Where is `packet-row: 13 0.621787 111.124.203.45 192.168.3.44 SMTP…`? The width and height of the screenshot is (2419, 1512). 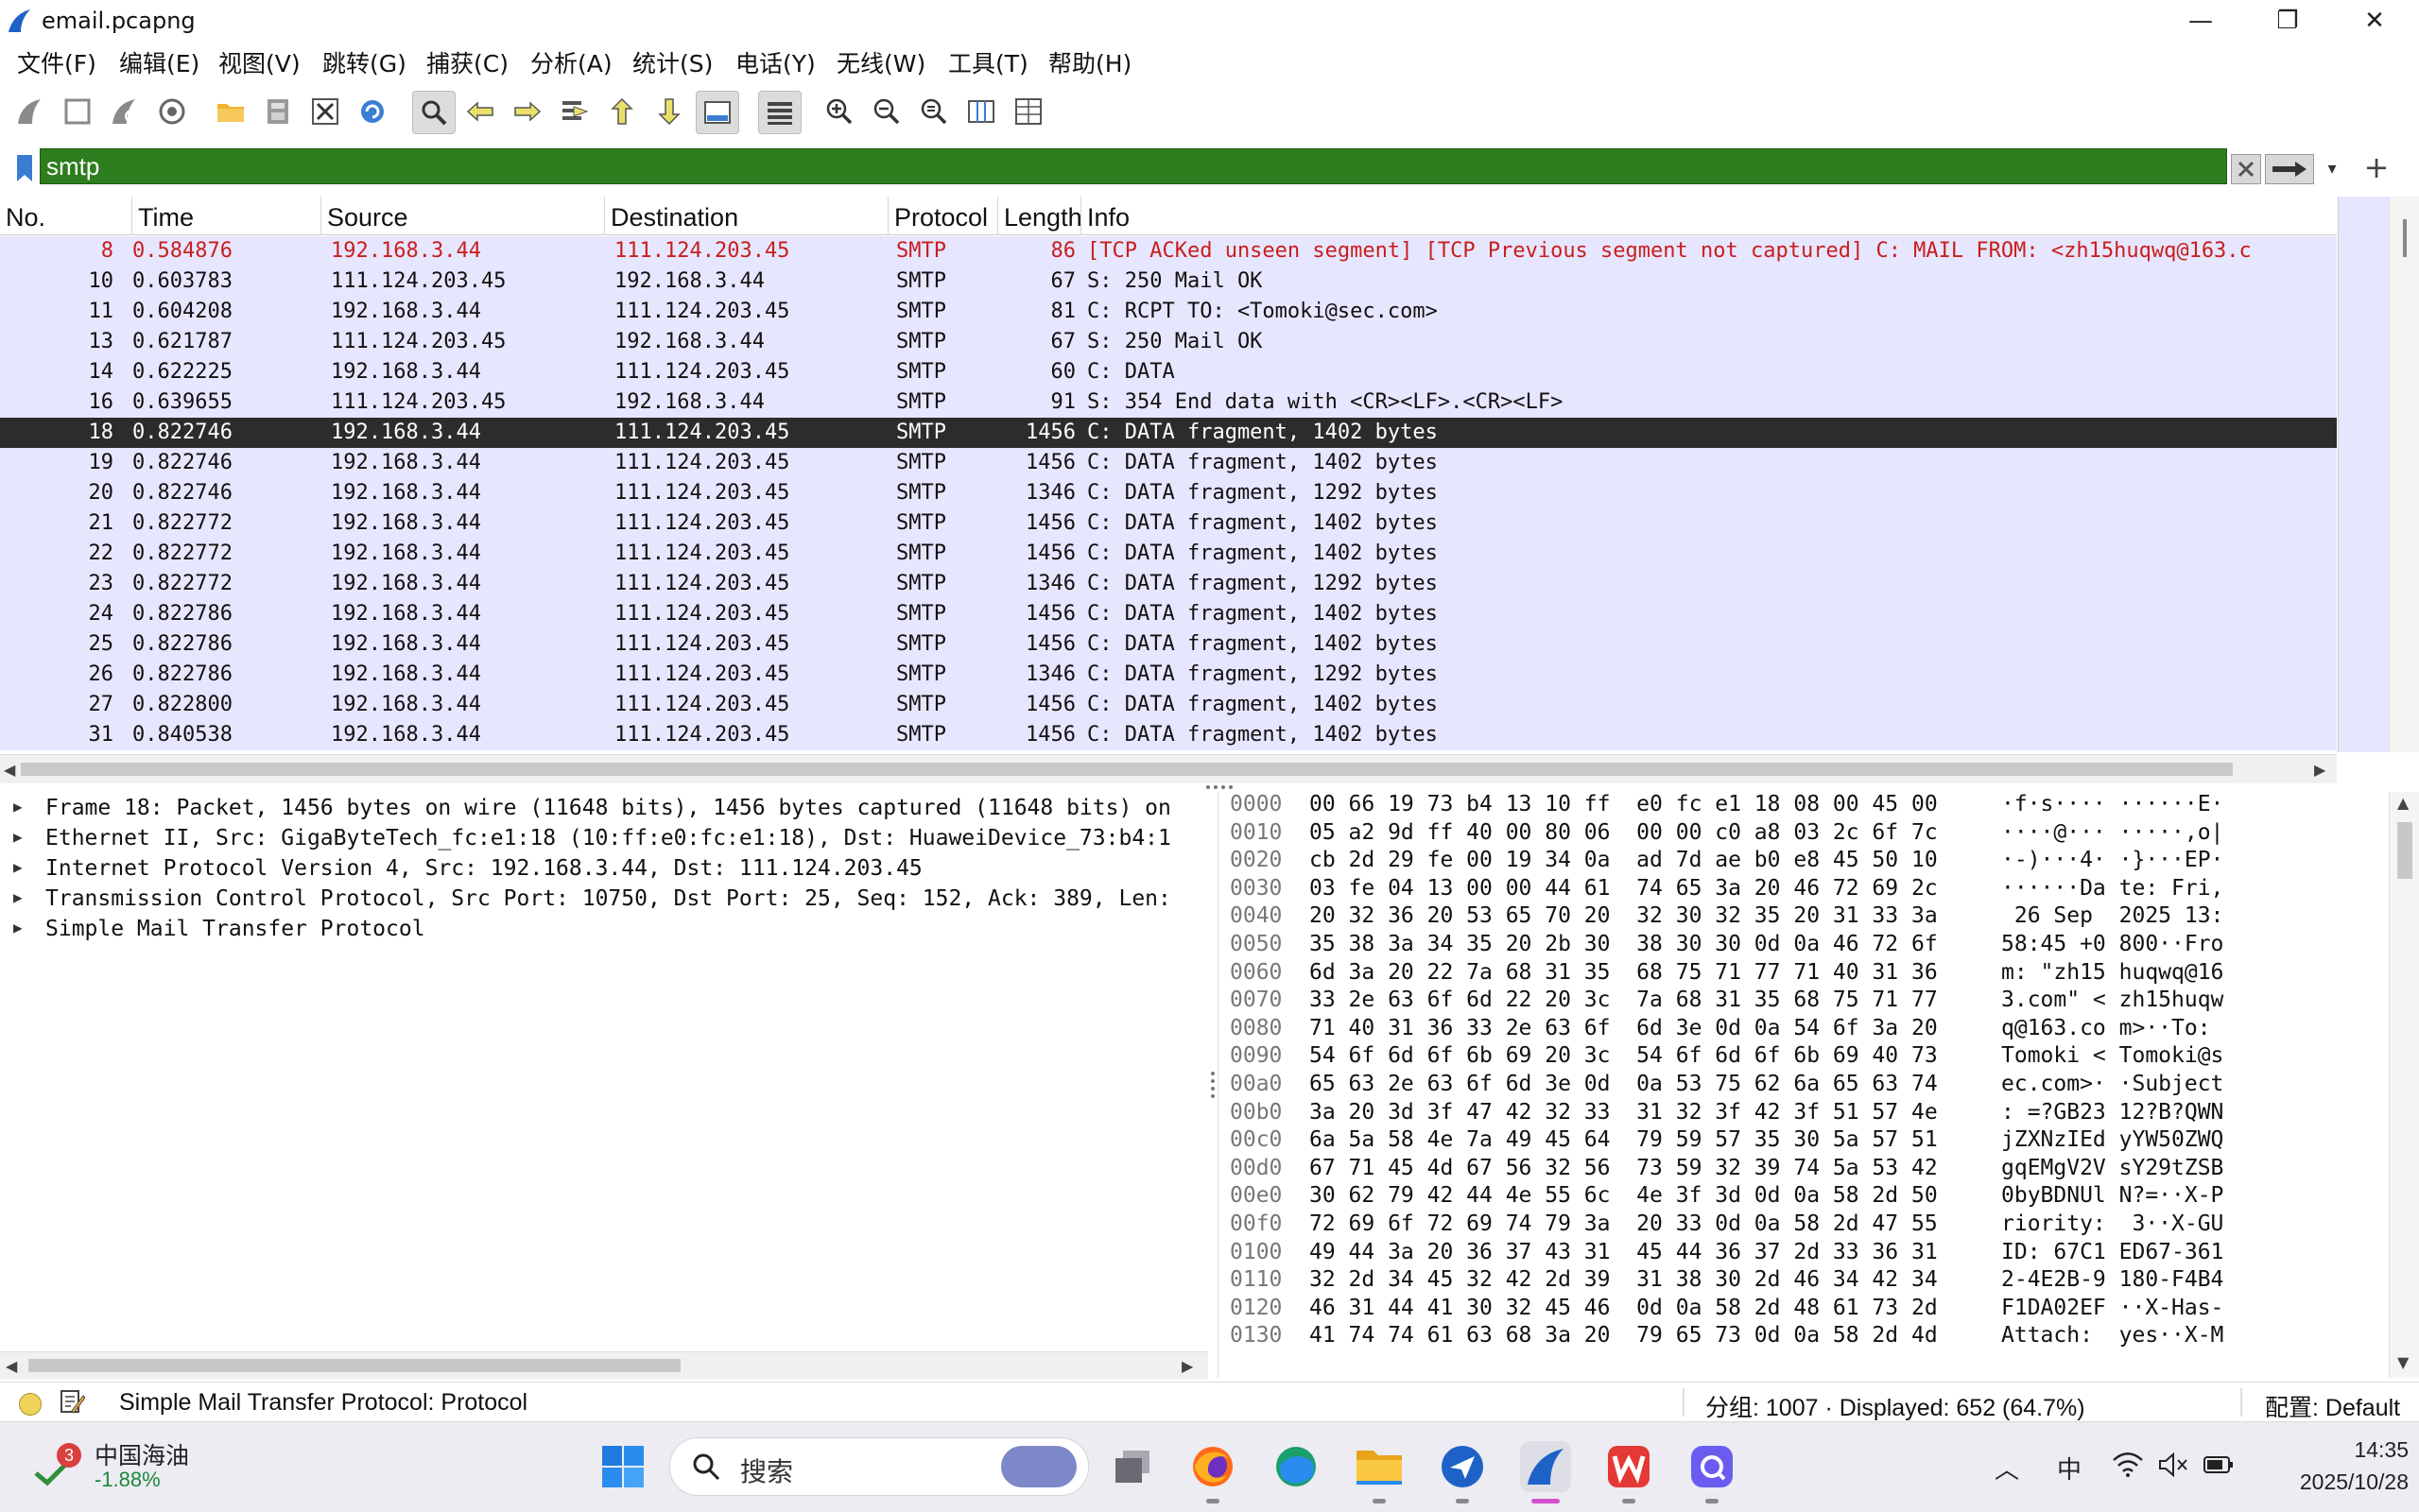 packet-row: 13 0.621787 111.124.203.45 192.168.3.44 SMTP… is located at coordinates (1168, 342).